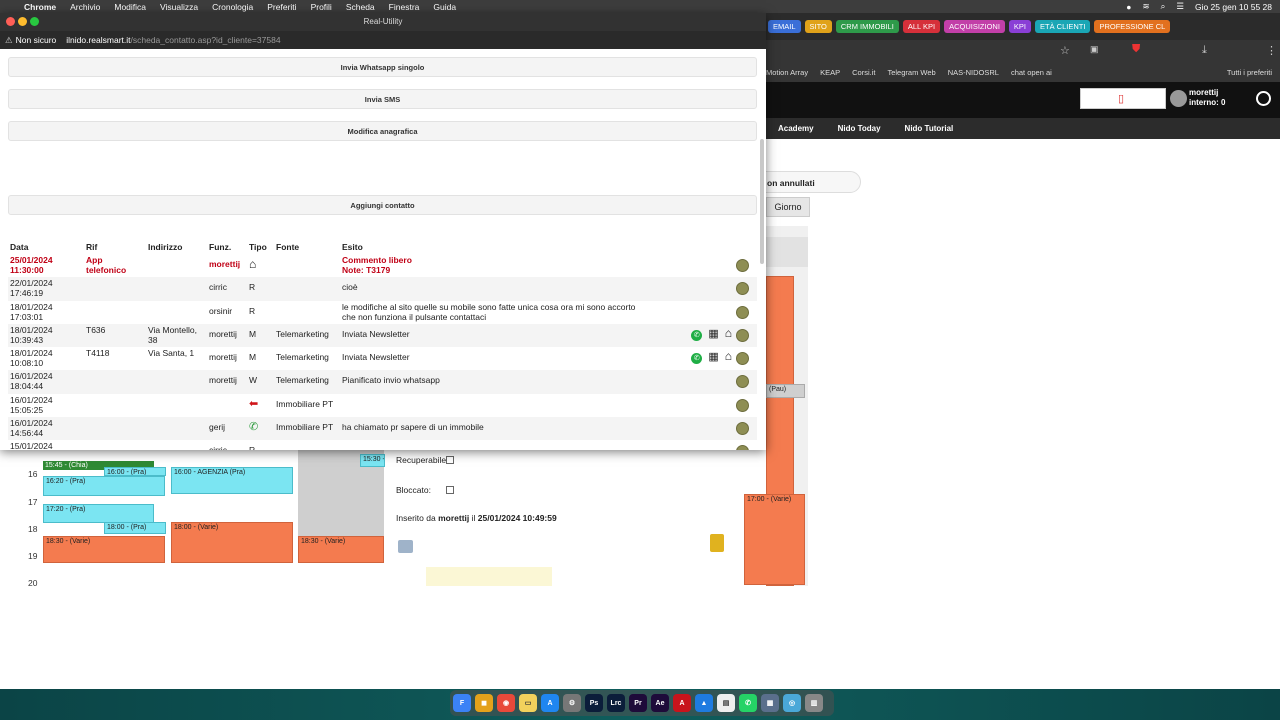 This screenshot has height=720, width=1280. Describe the element at coordinates (1094, 49) in the screenshot. I see `extension-icon: ▣` at that location.